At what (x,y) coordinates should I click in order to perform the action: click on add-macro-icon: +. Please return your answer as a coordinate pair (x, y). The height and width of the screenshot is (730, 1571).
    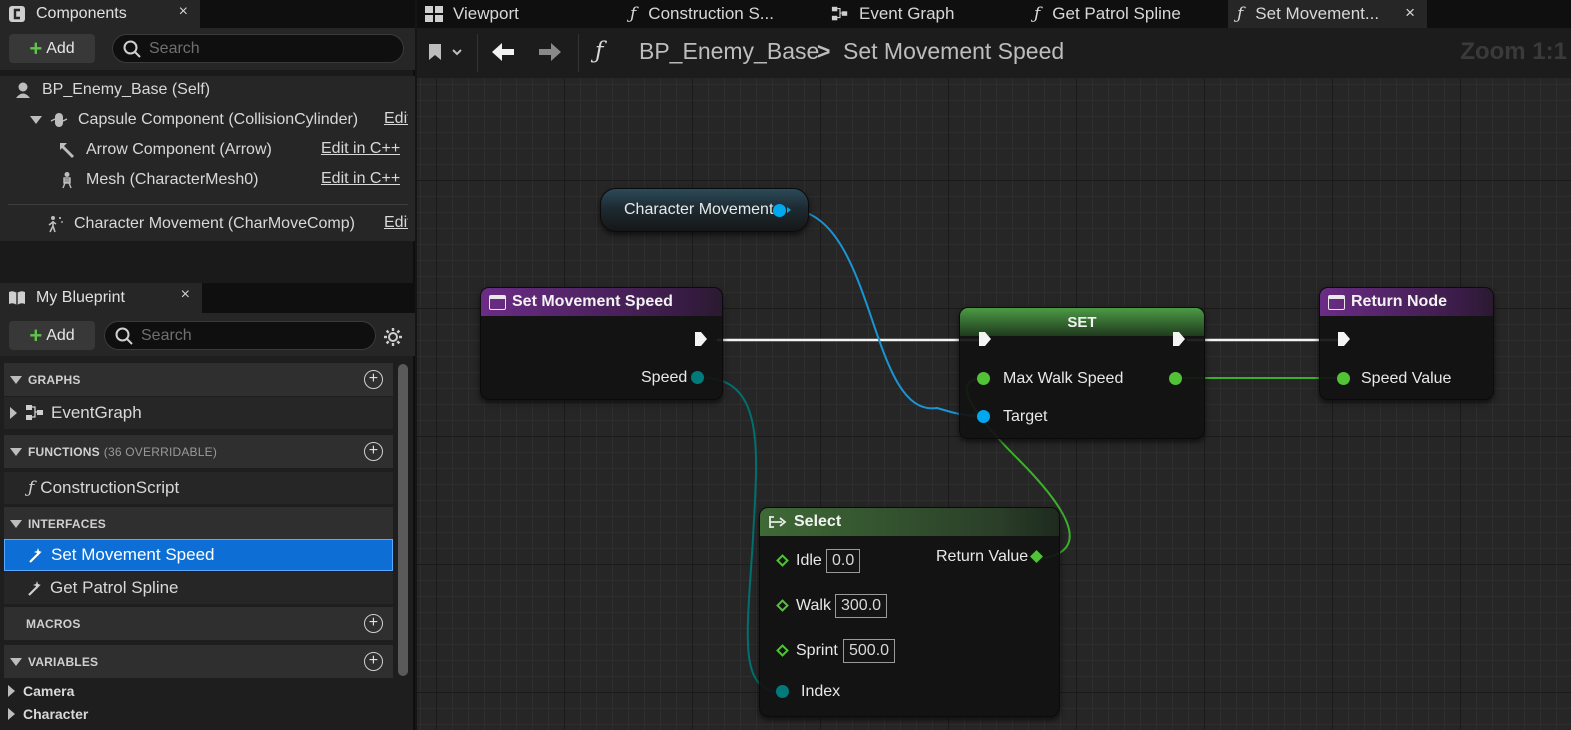
    Looking at the image, I should click on (373, 623).